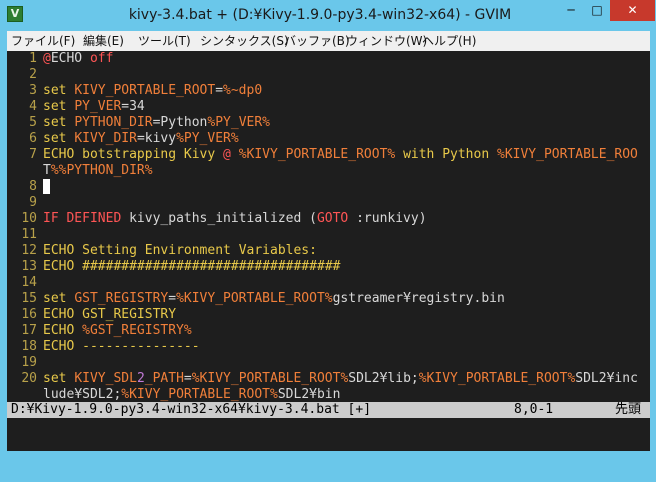  I want to click on code-line: 11, so click(328, 235).